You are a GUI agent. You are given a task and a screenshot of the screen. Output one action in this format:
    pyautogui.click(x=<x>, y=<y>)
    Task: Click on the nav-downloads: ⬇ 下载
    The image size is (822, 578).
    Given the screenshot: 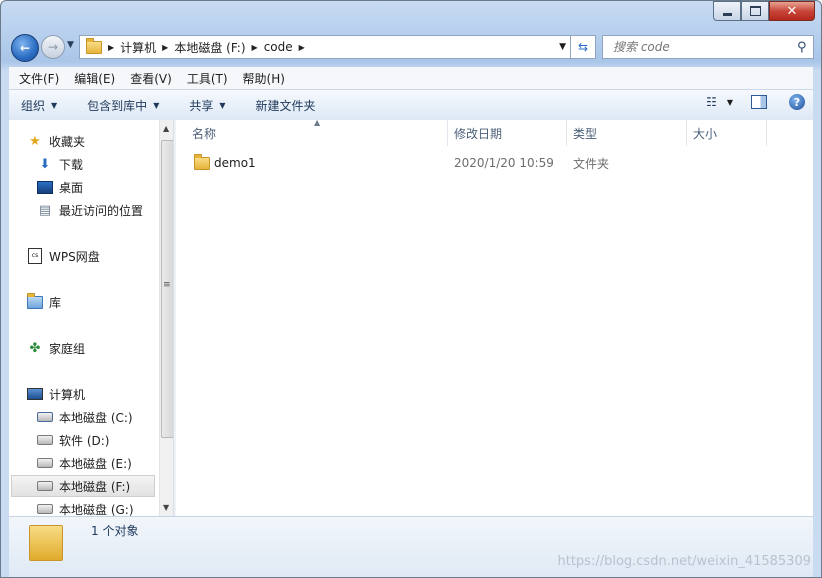 What is the action you would take?
    pyautogui.click(x=60, y=164)
    